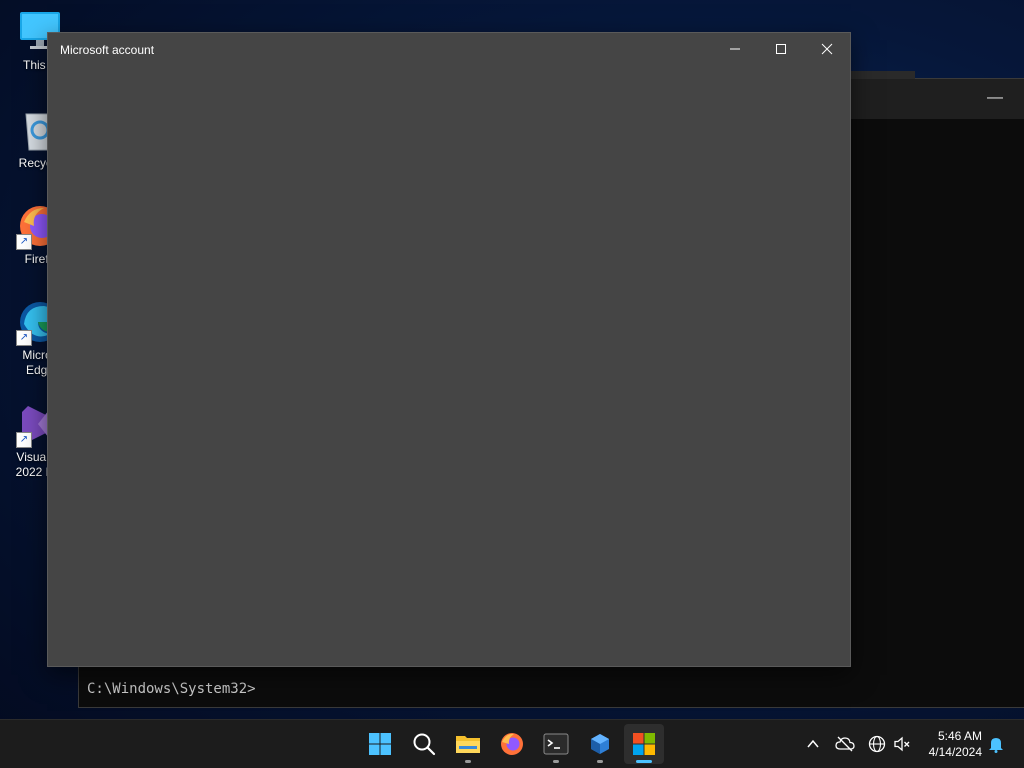  What do you see at coordinates (959, 736) in the screenshot?
I see `clock-time: 5:46 AM` at bounding box center [959, 736].